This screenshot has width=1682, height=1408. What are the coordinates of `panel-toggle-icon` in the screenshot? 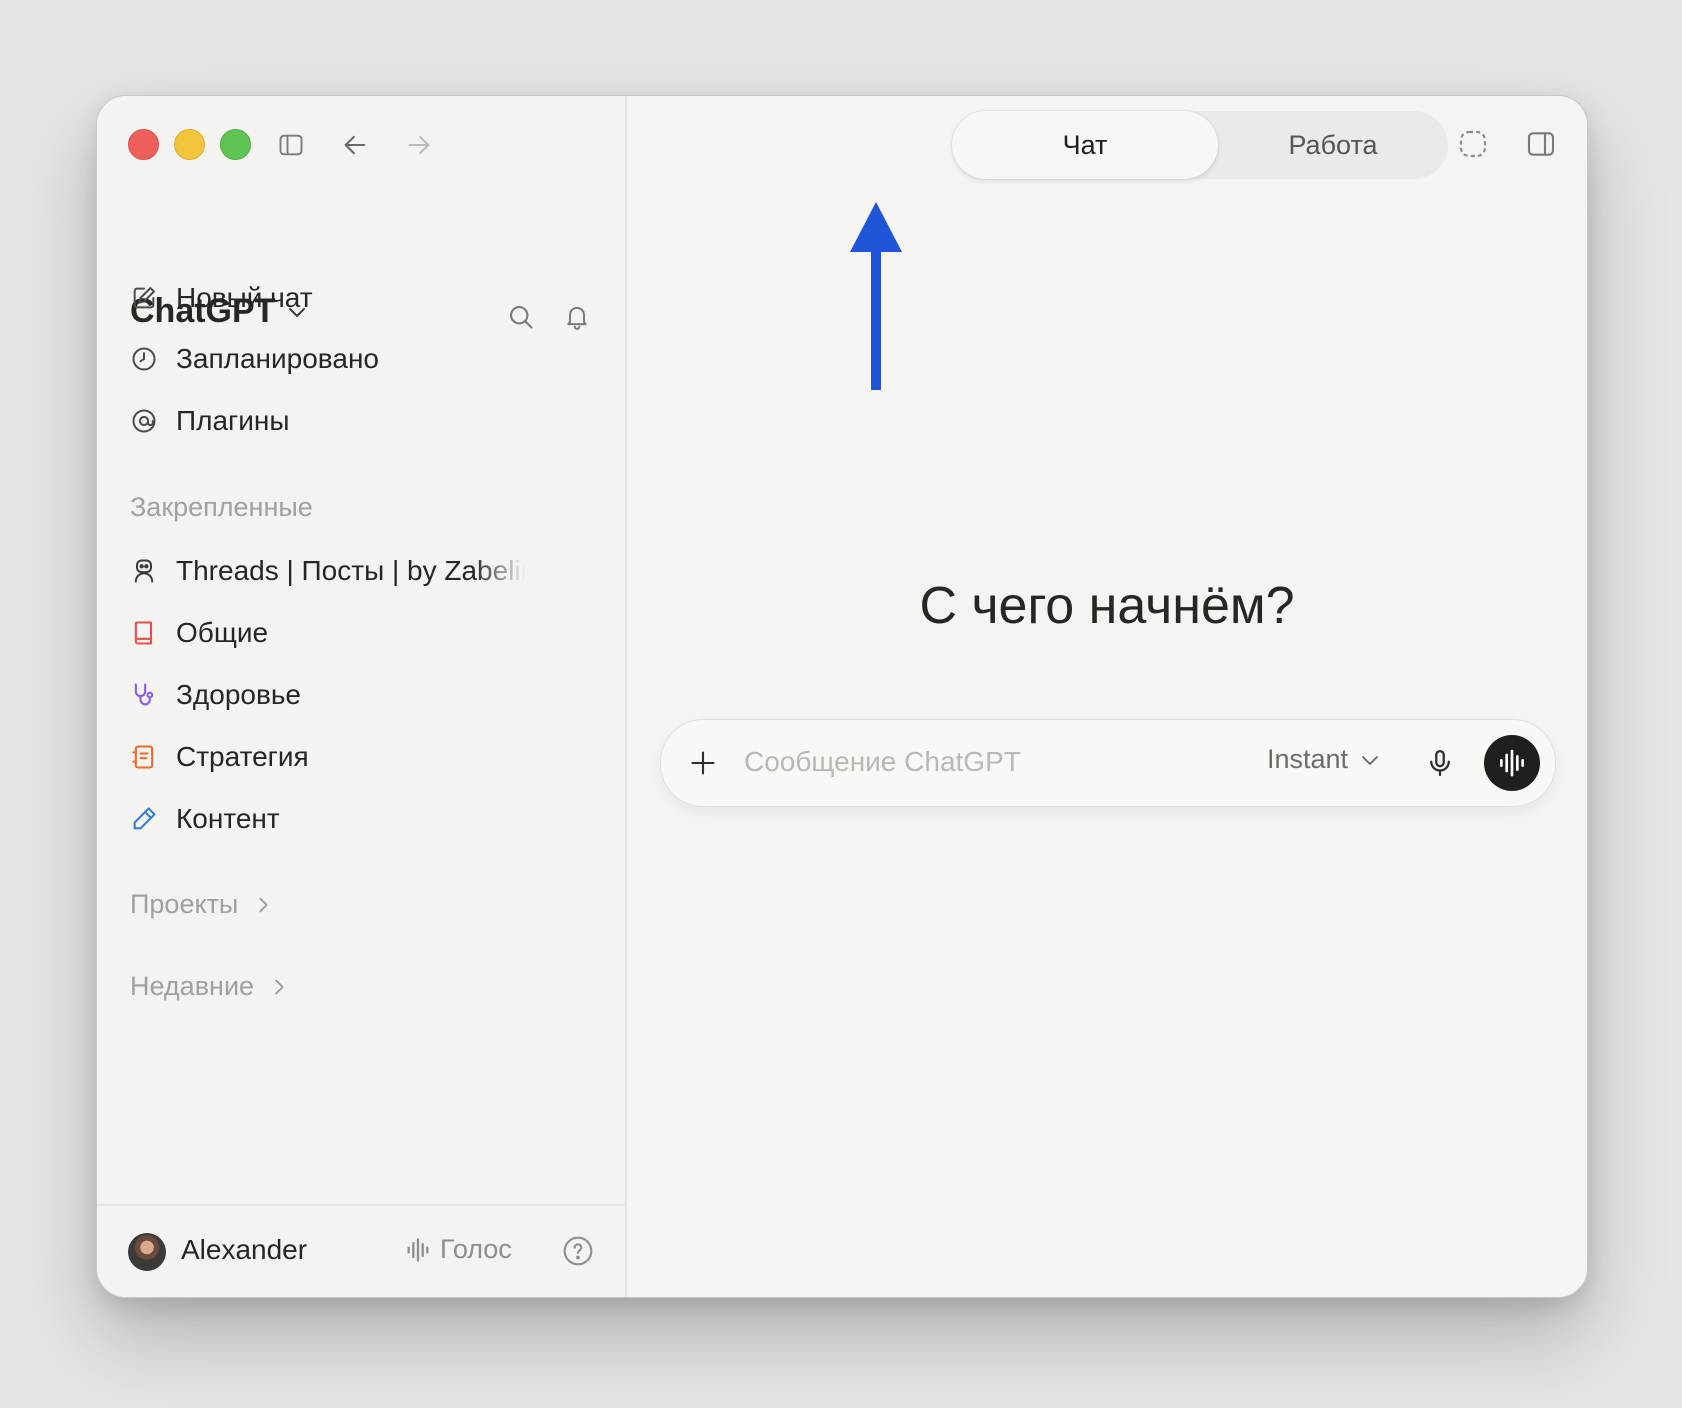 It's located at (1541, 144).